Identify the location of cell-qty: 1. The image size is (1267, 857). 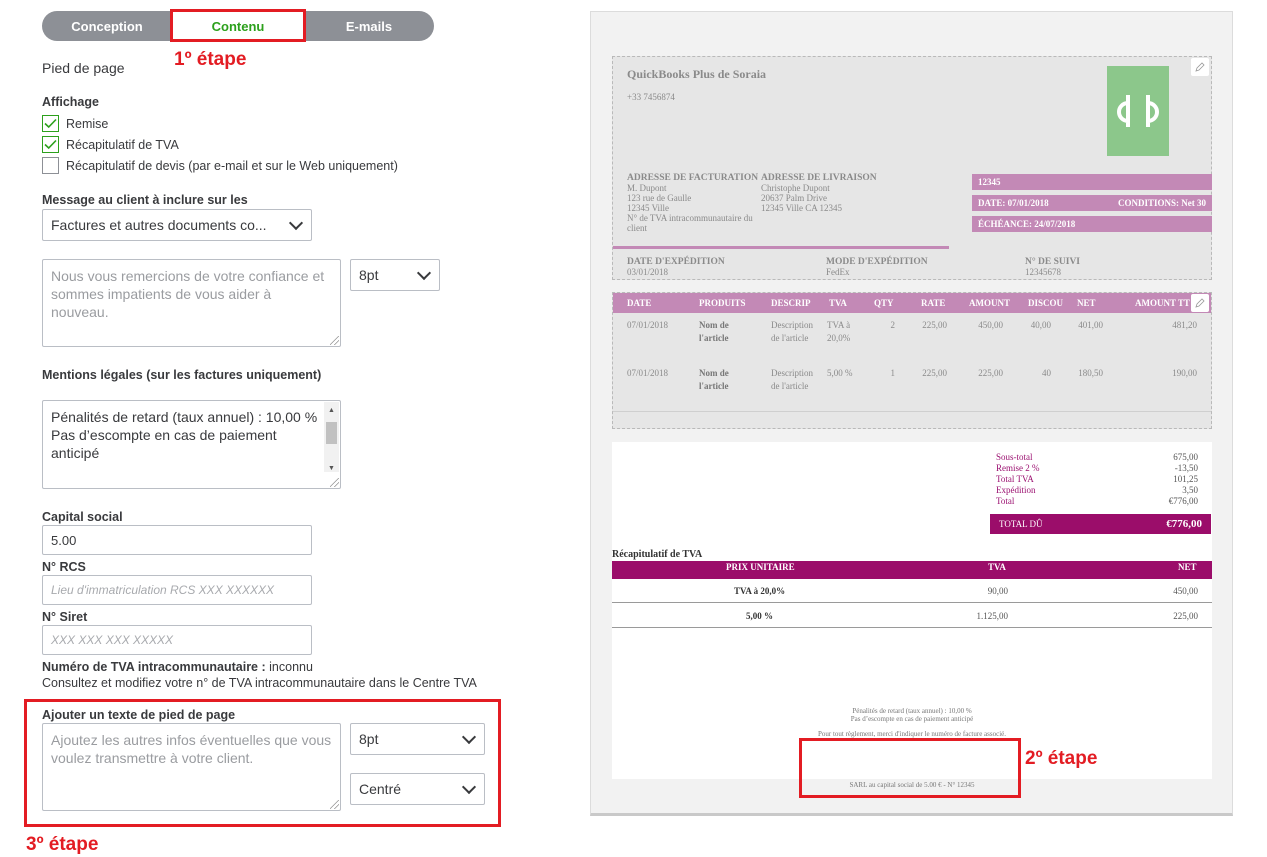
(893, 373).